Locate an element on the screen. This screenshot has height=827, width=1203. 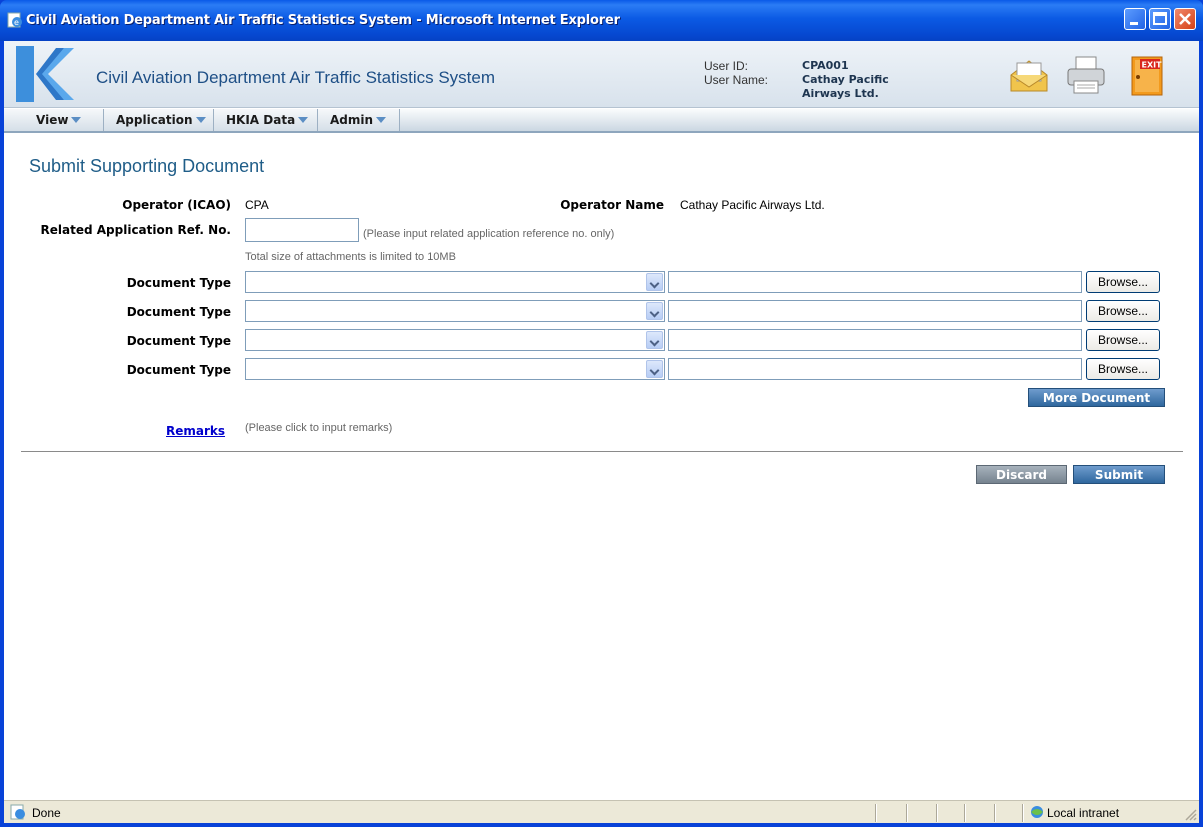
security-zone: Local intranet is located at coordinates (1083, 813).